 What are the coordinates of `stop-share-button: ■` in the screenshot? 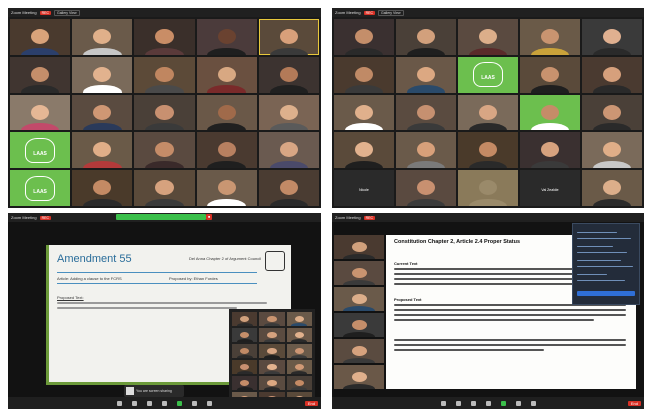 It's located at (209, 217).